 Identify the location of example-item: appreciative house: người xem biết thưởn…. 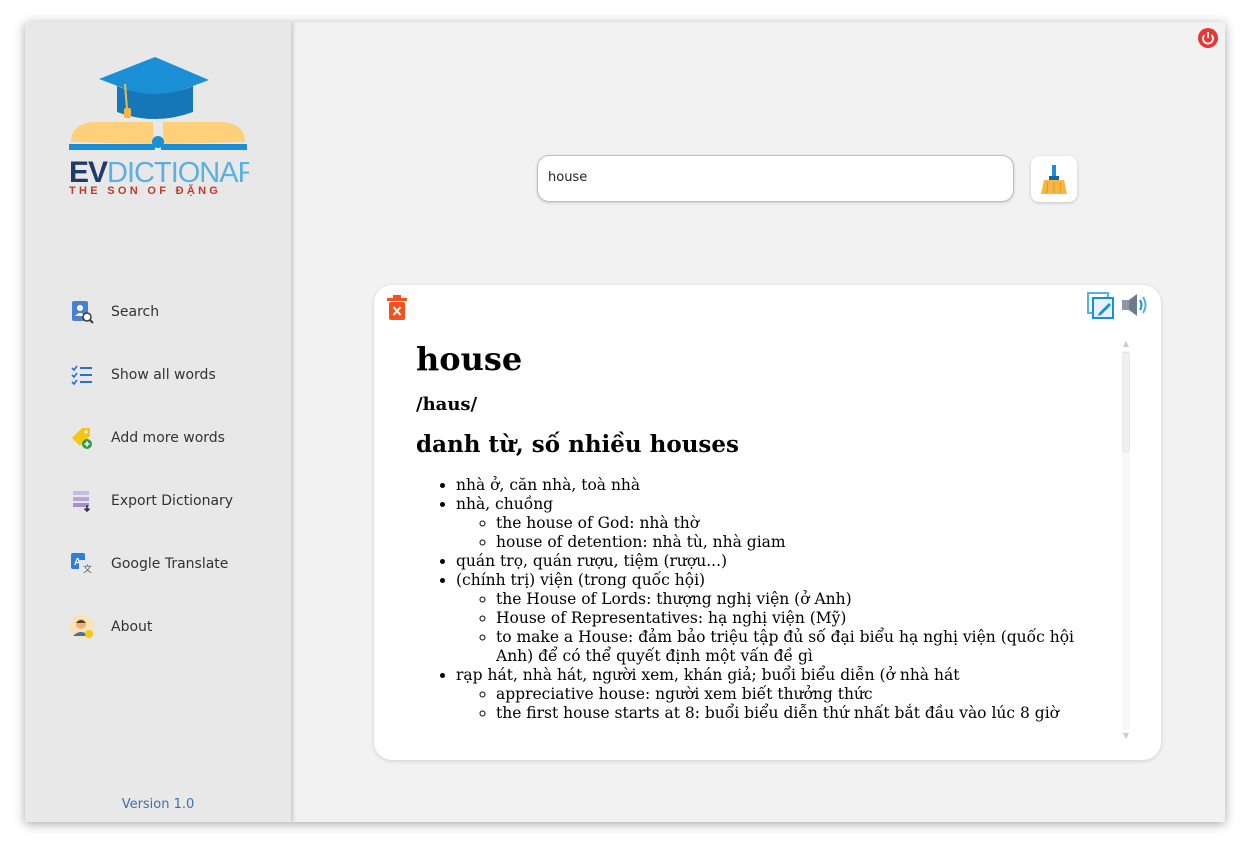
(801, 694).